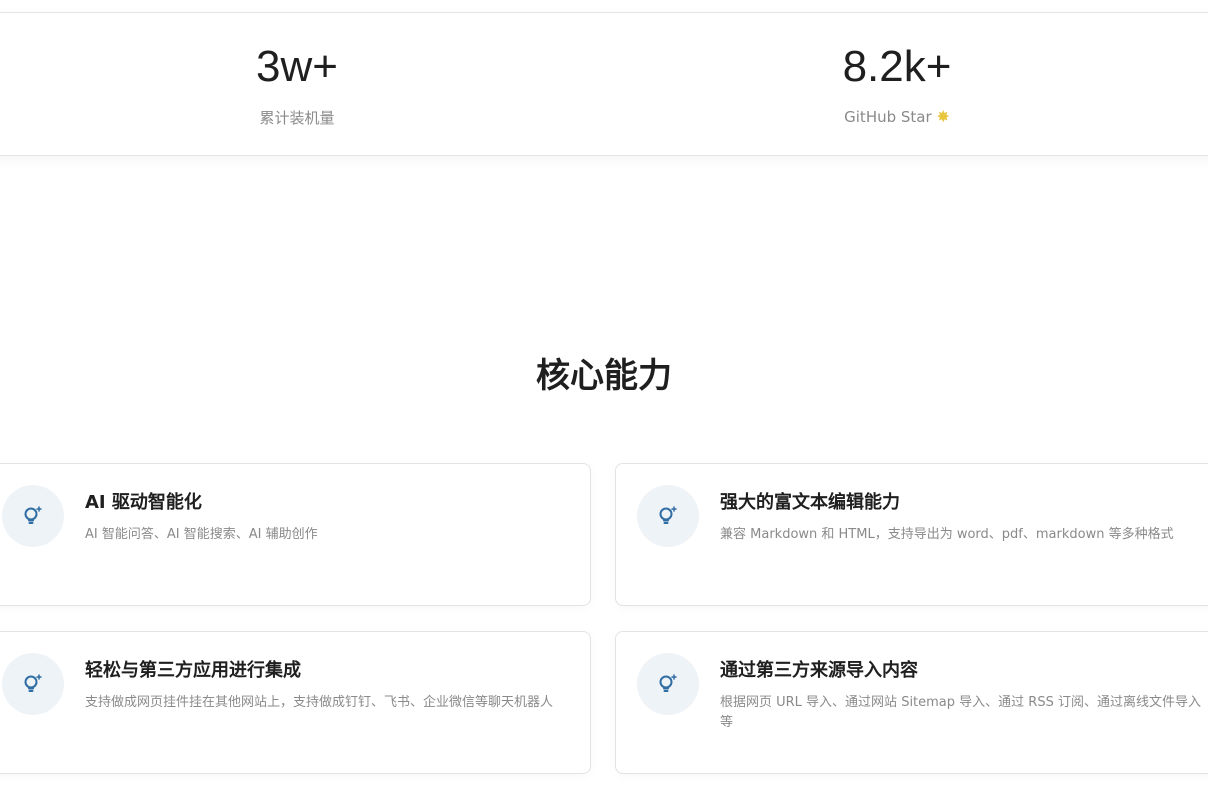 This screenshot has height=805, width=1208. Describe the element at coordinates (143, 502) in the screenshot. I see `feature-title: AI 驱动智能化` at that location.